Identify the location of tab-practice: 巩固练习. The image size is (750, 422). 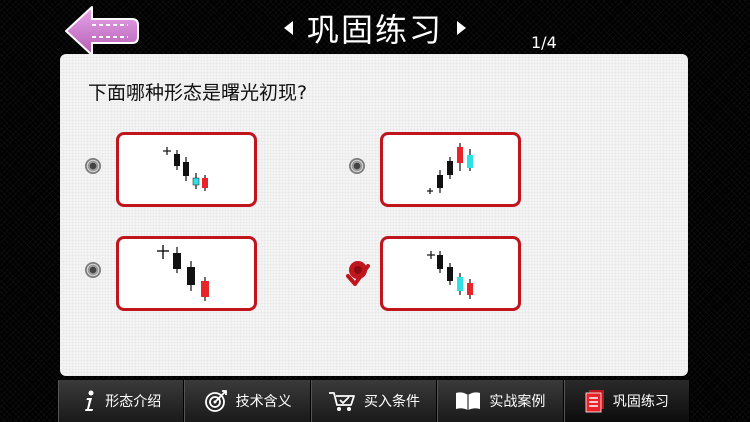
(627, 401).